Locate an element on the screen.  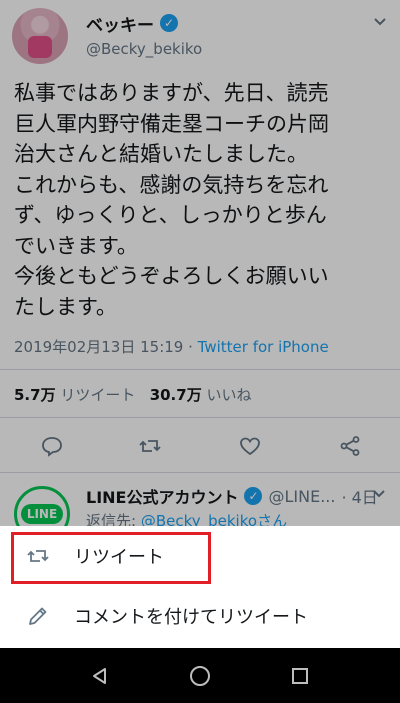
android-navigation-bar is located at coordinates (200, 675).